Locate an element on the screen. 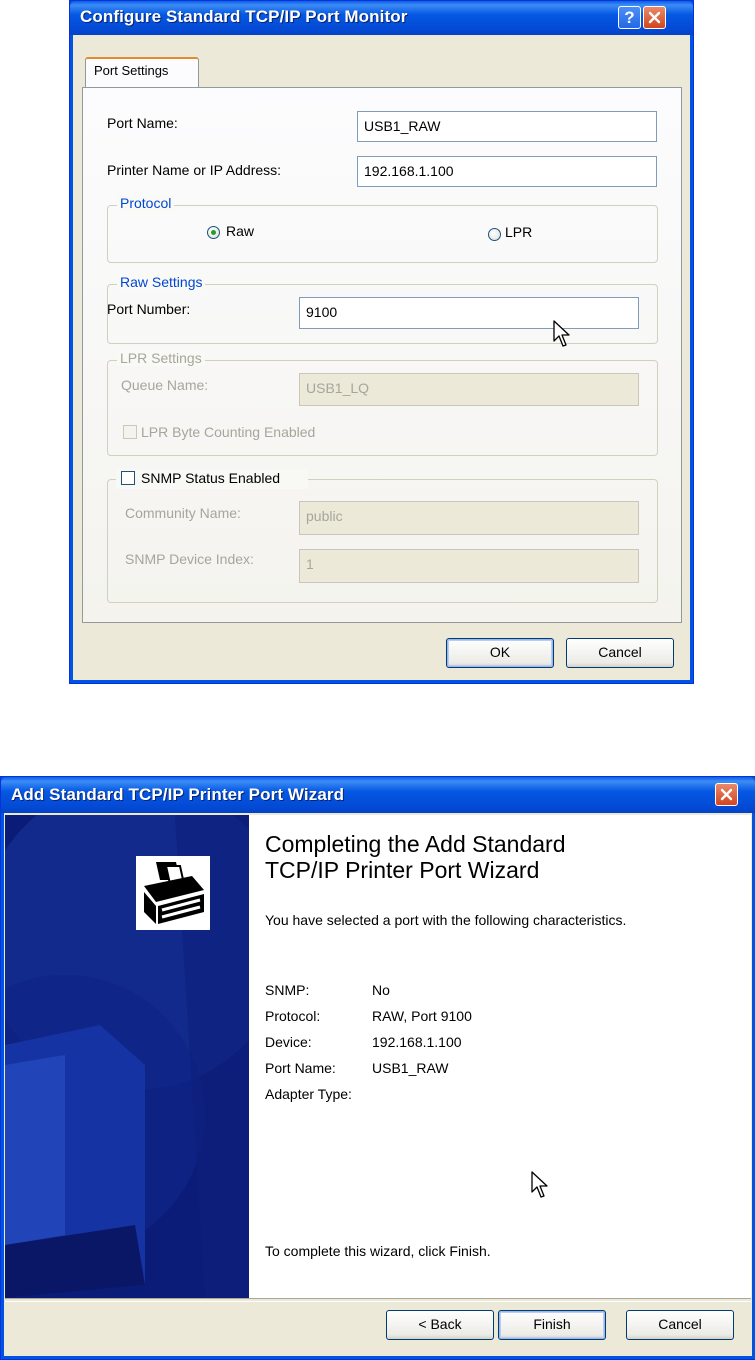 Image resolution: width=755 pixels, height=1360 pixels. wizard-finish-hint: To complete this wizard, click Finish. is located at coordinates (378, 1251).